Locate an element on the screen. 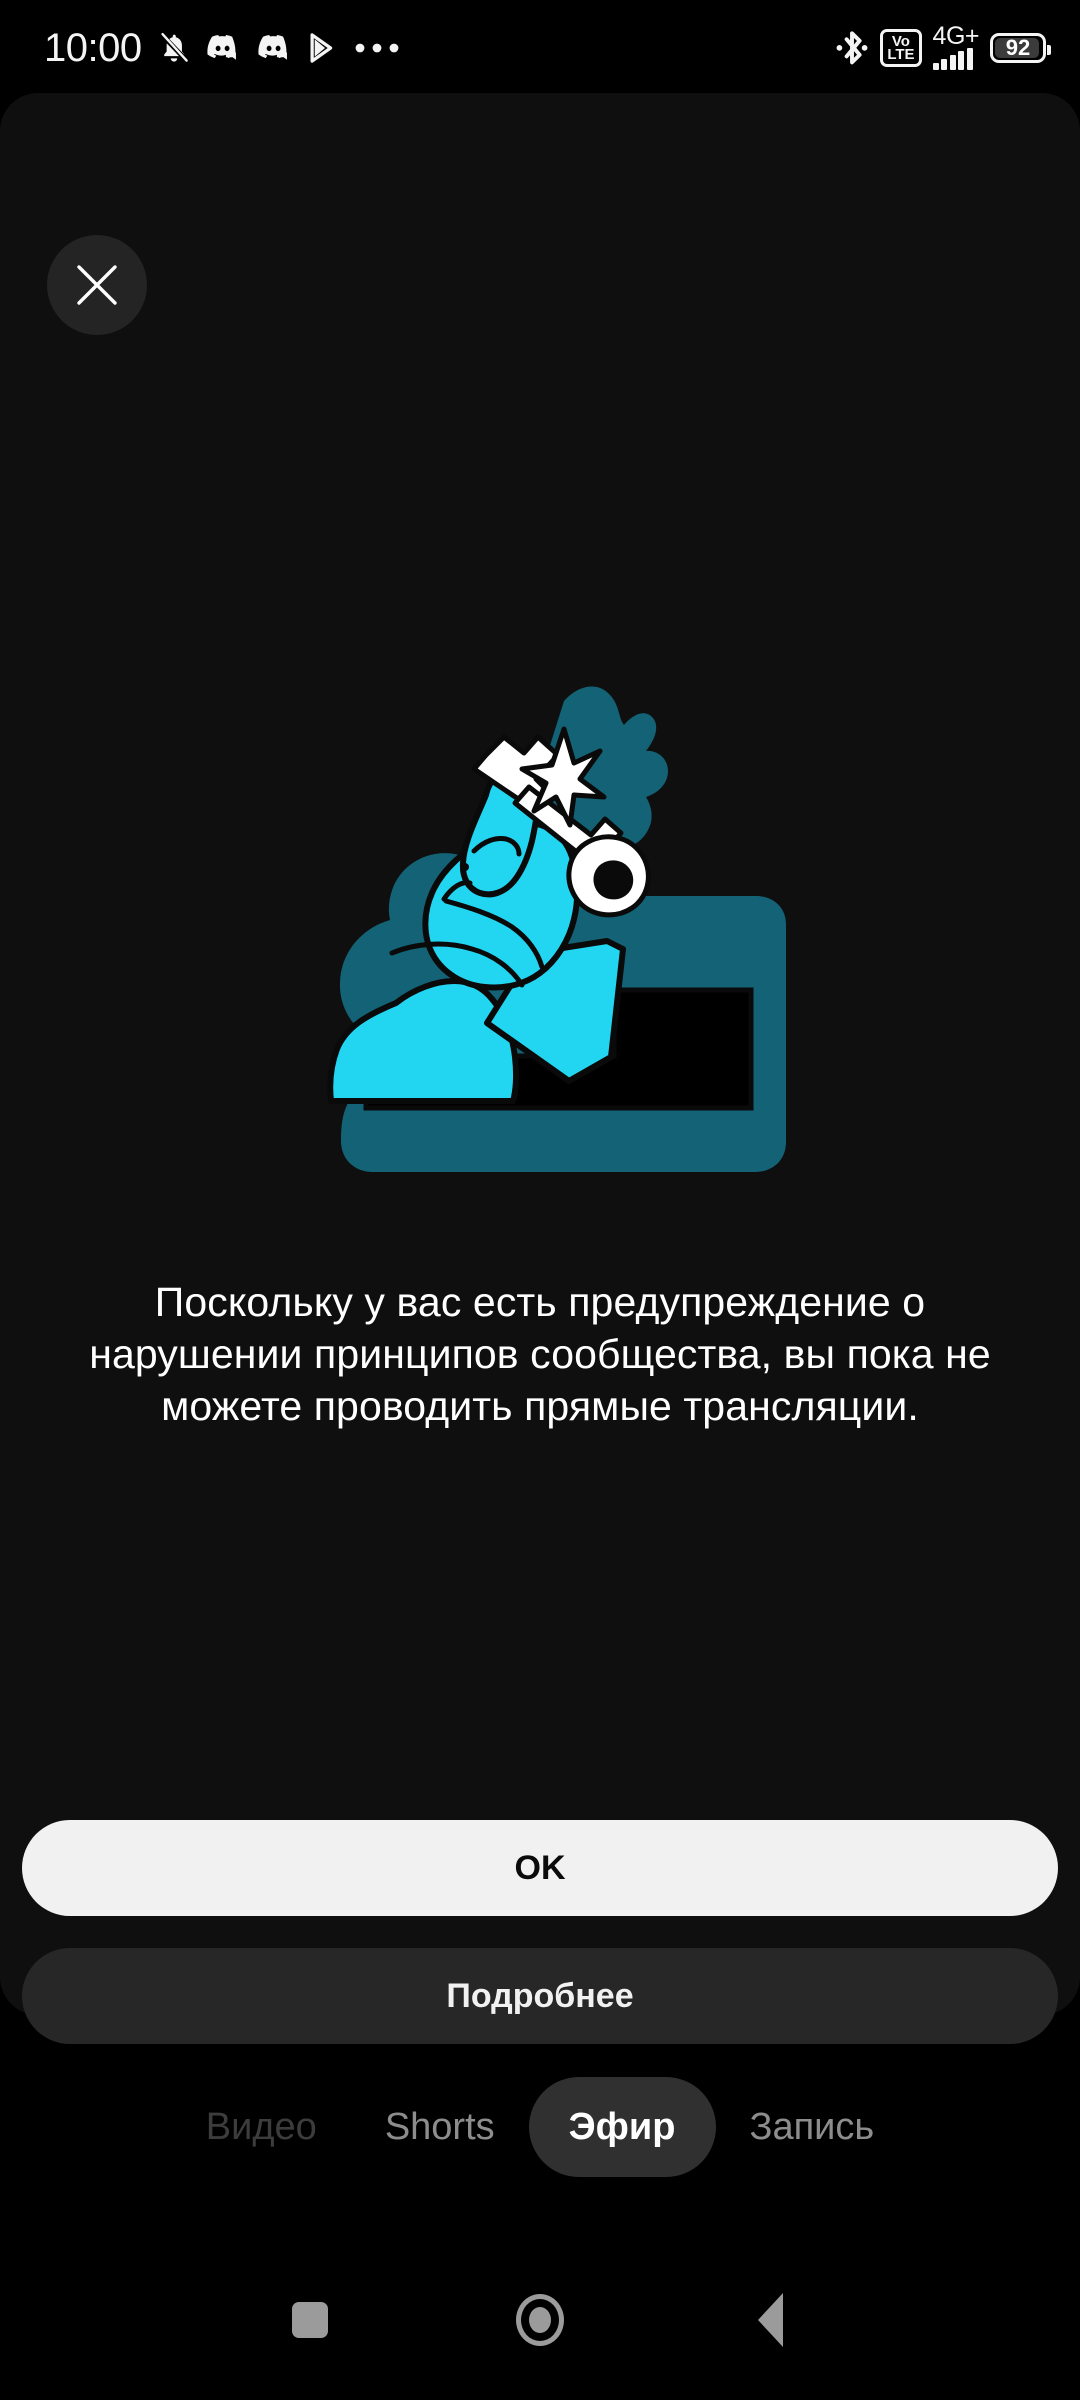 Image resolution: width=1080 pixels, height=2400 pixels. nav-recents-button is located at coordinates (310, 2320).